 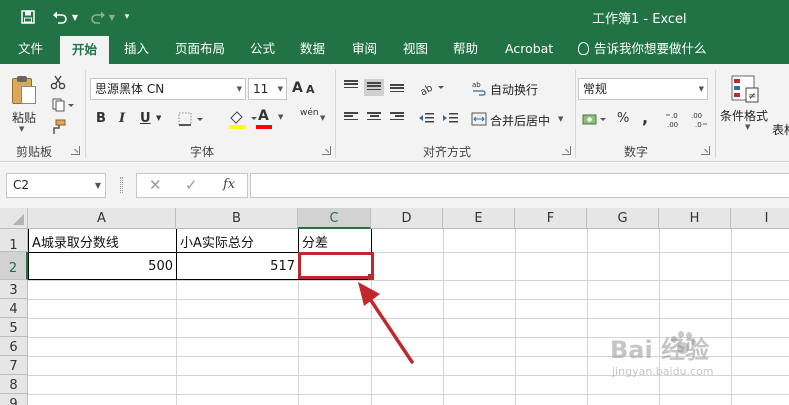 I want to click on decrease-indent-icon, so click(x=426, y=118).